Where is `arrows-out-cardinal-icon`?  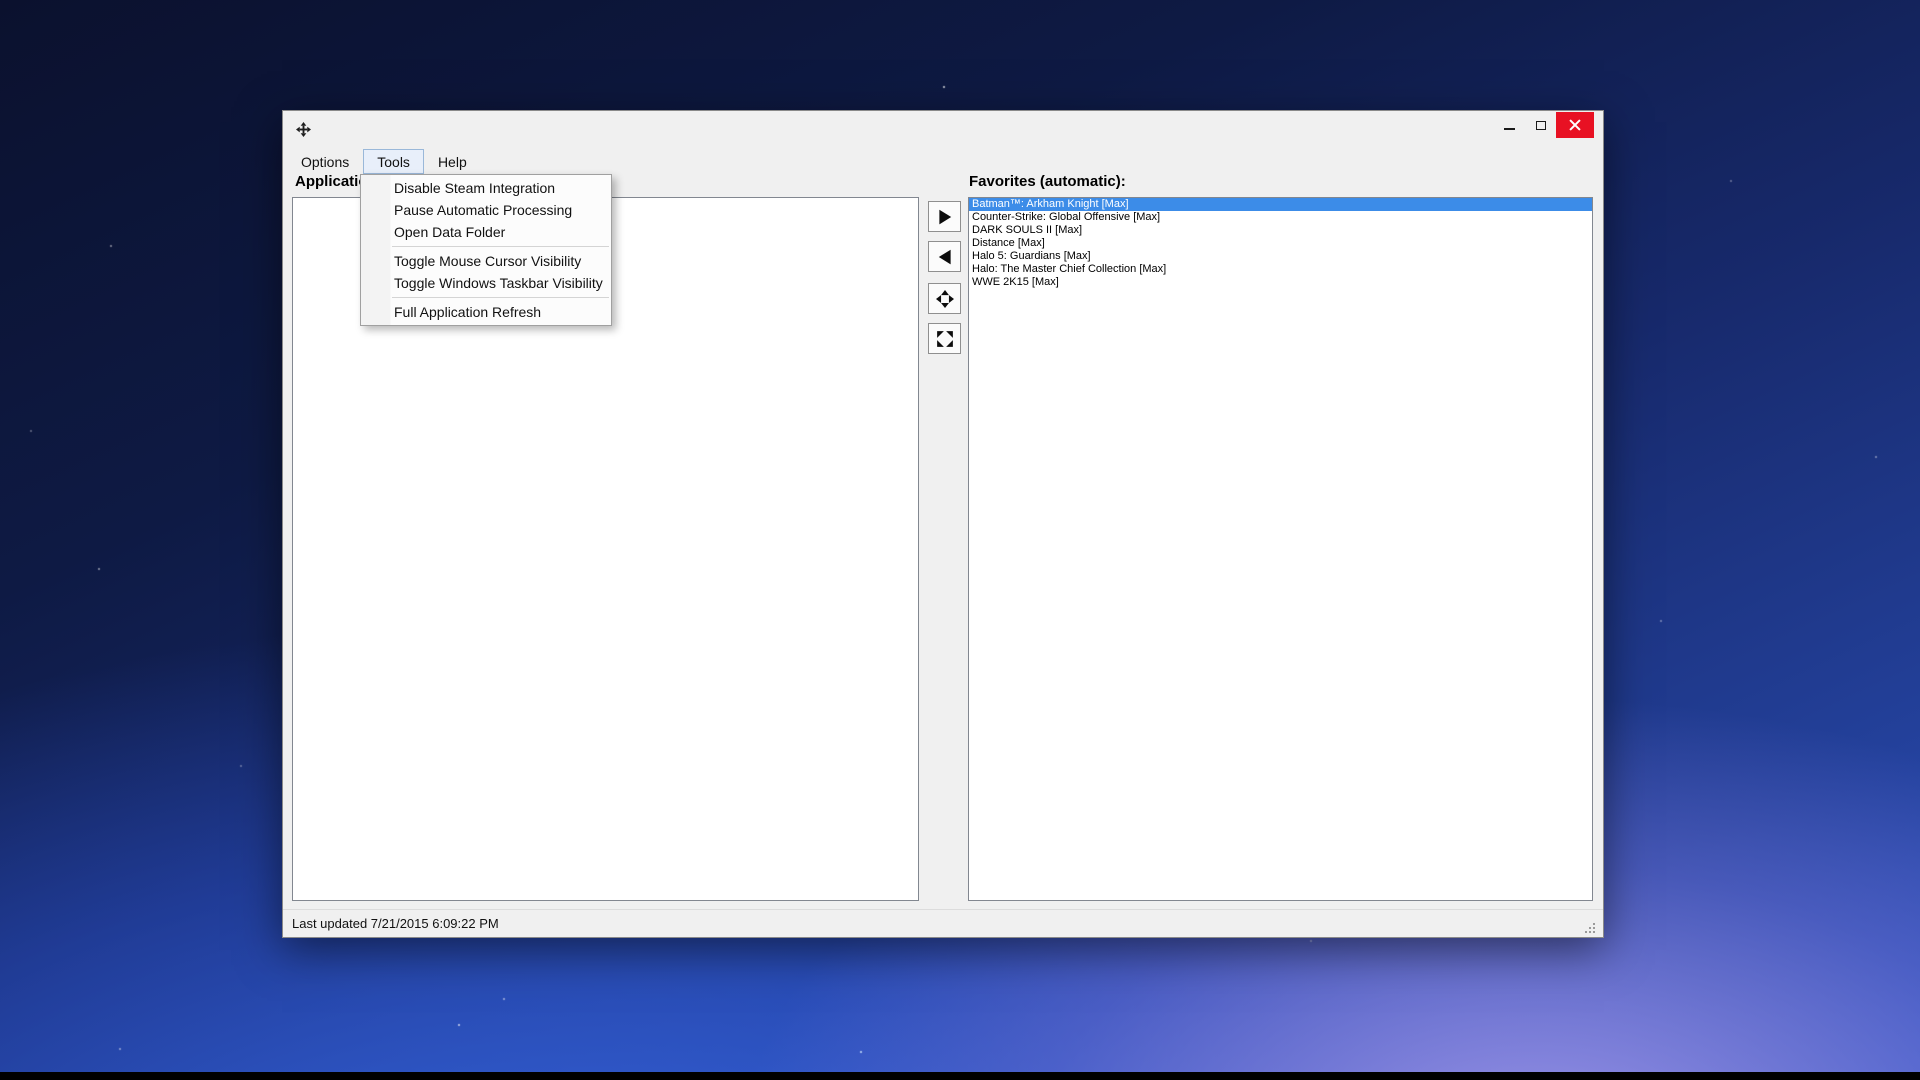 arrows-out-cardinal-icon is located at coordinates (944, 298).